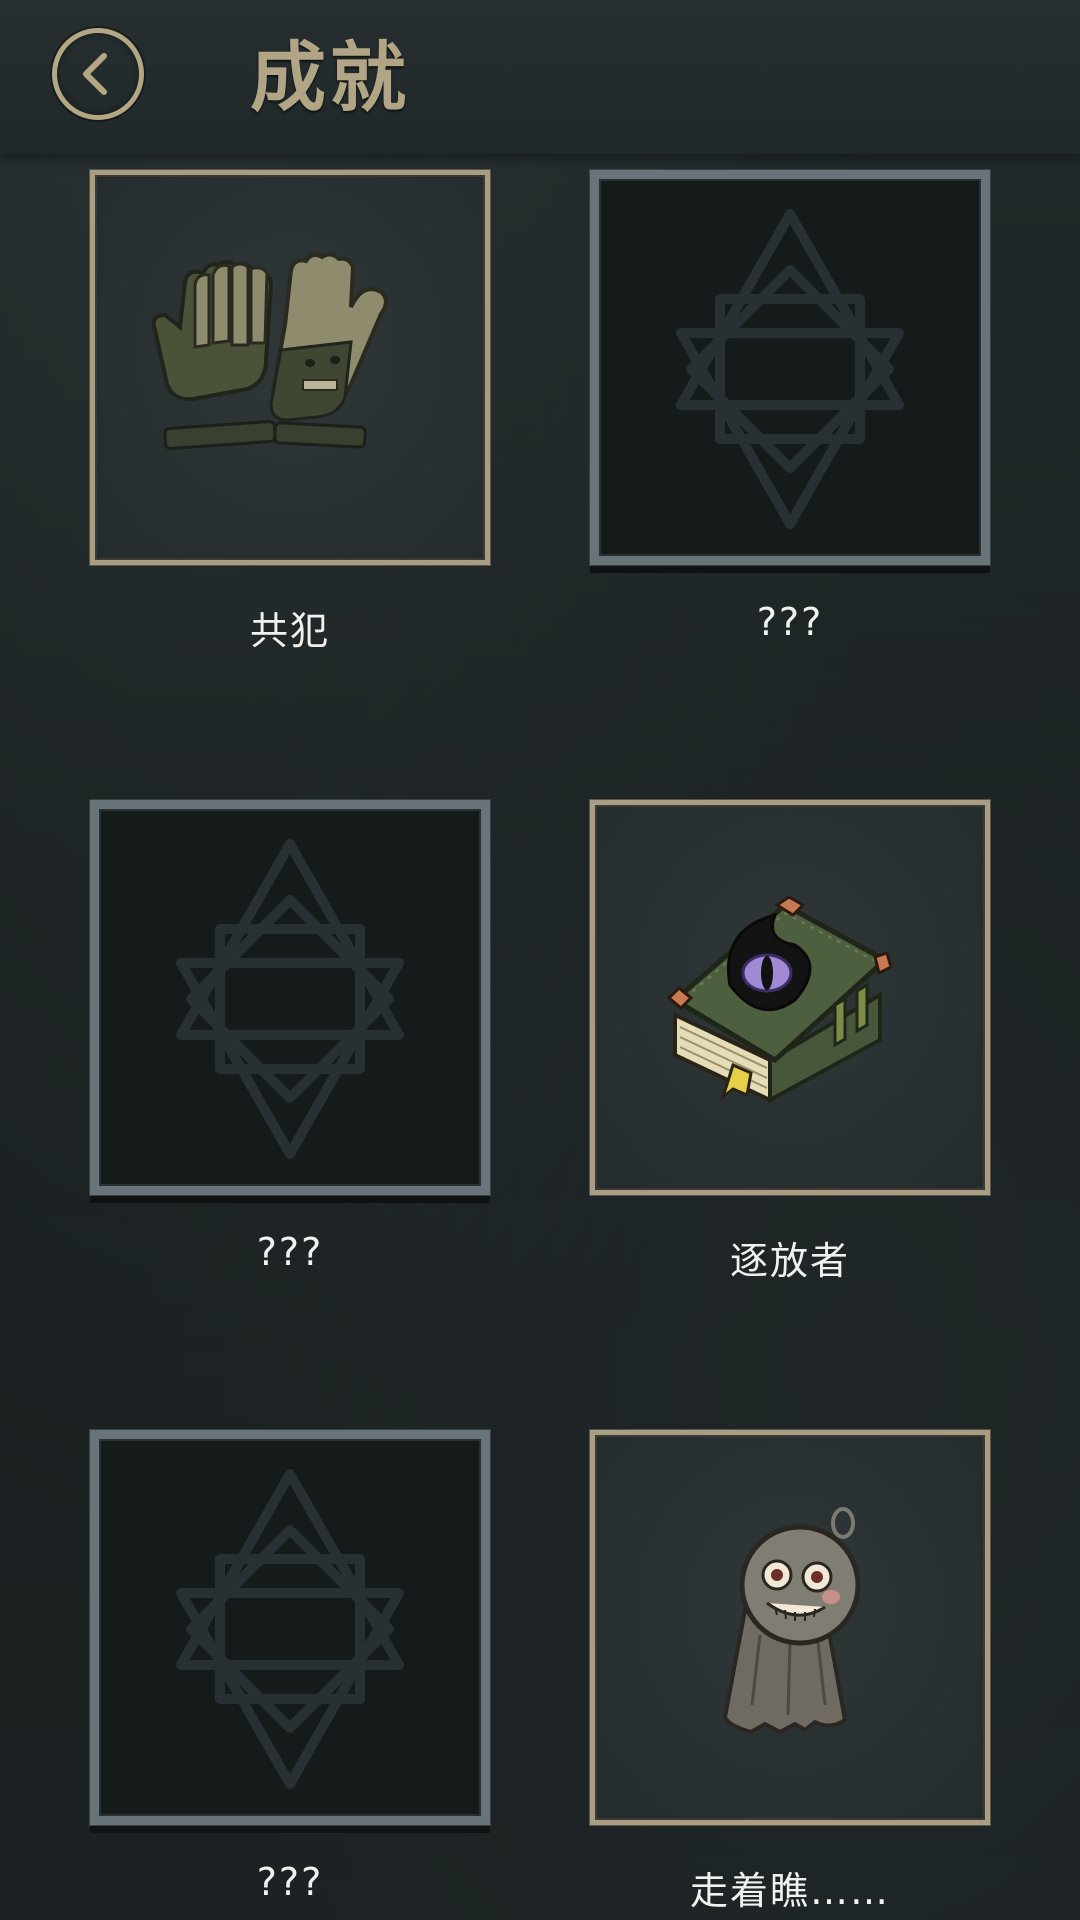 The image size is (1080, 1920). Describe the element at coordinates (95, 74) in the screenshot. I see `chevron-left-icon` at that location.